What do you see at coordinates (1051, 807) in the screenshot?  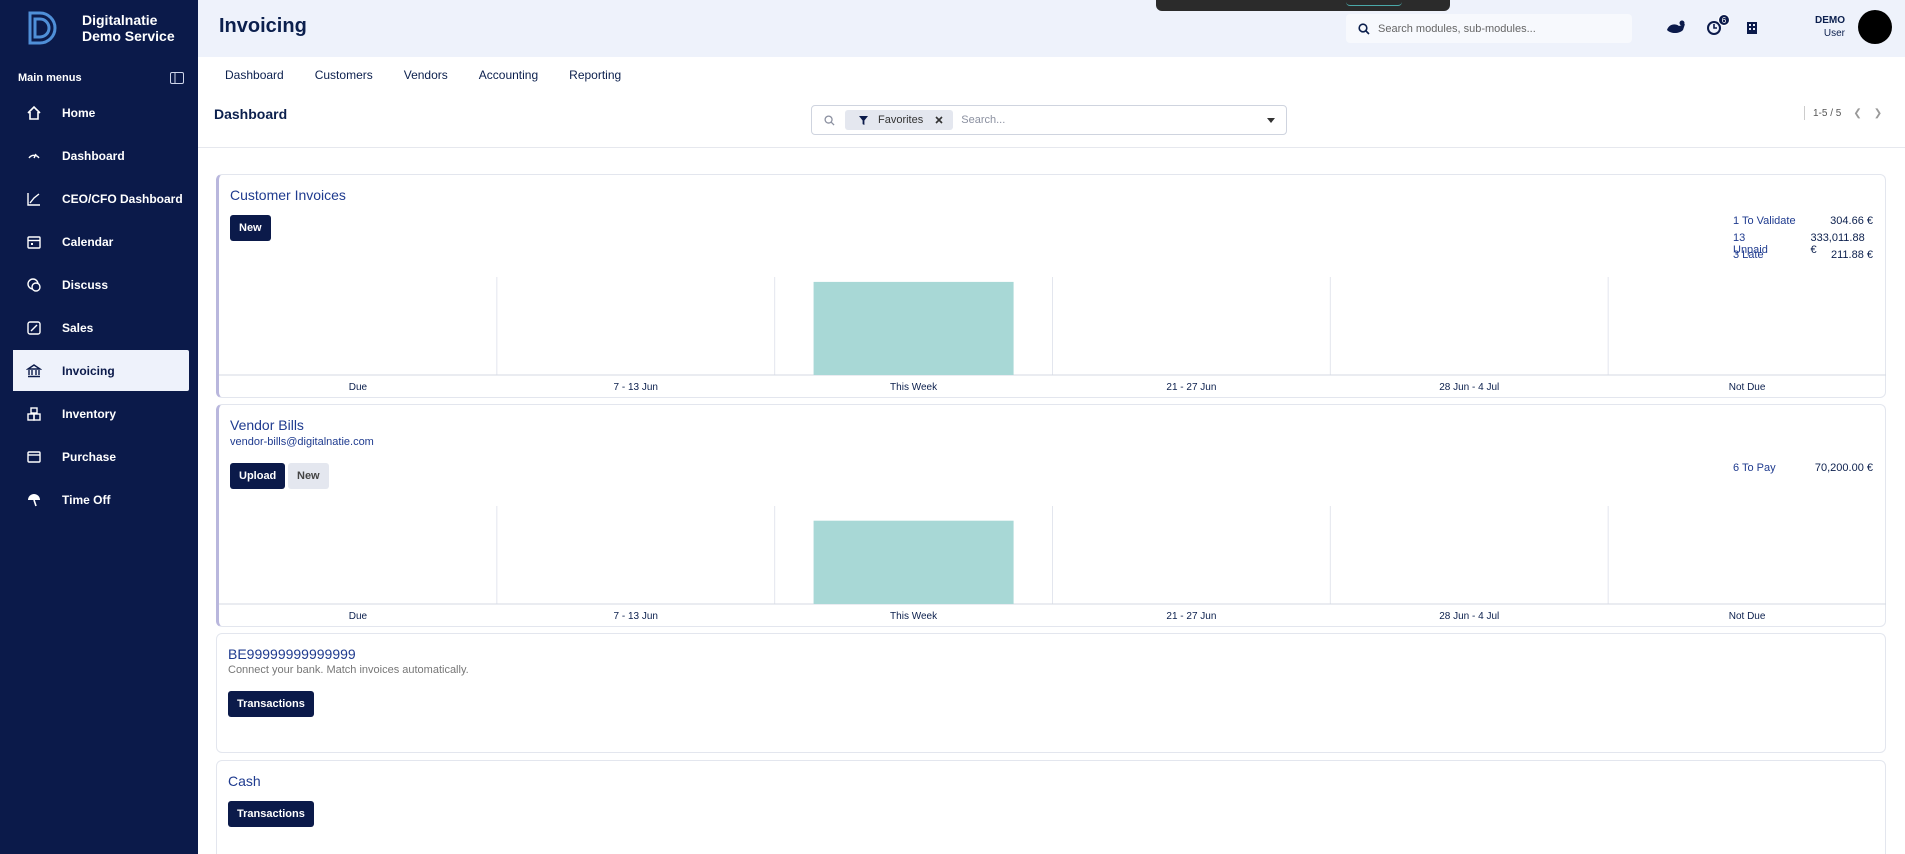 I see `cash-card: Cash Transactions` at bounding box center [1051, 807].